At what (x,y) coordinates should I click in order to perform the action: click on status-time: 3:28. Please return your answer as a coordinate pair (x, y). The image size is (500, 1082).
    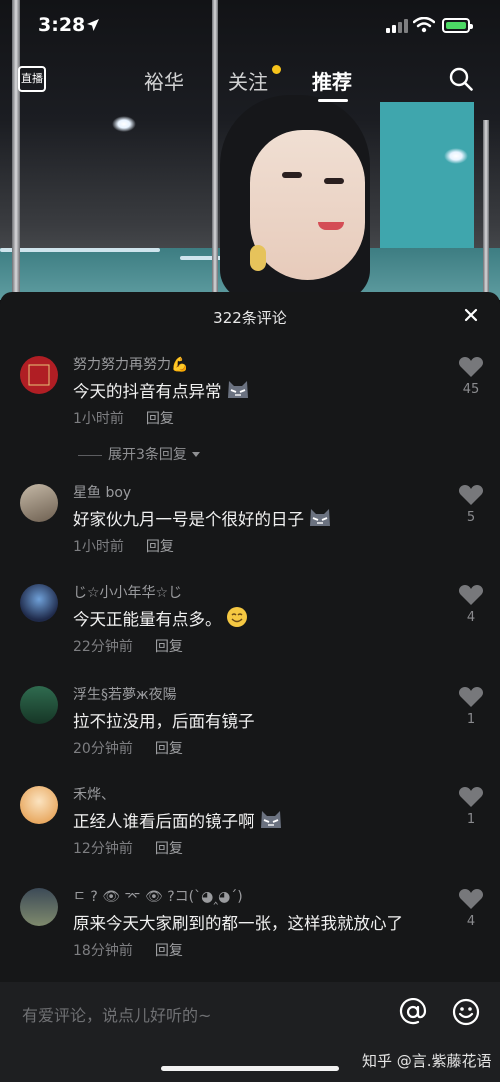
    Looking at the image, I should click on (62, 25).